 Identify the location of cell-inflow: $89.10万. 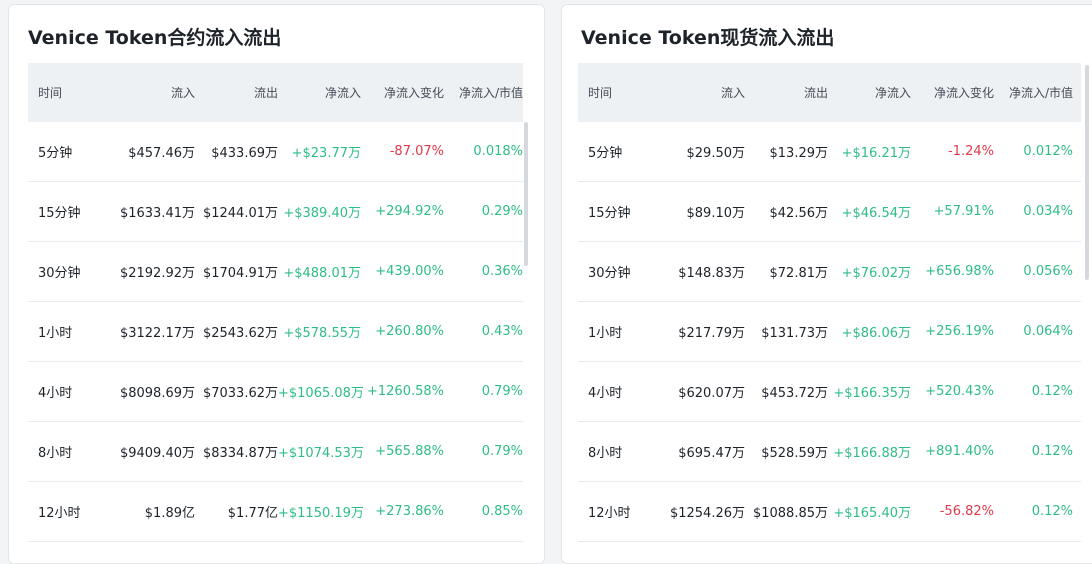
(716, 213).